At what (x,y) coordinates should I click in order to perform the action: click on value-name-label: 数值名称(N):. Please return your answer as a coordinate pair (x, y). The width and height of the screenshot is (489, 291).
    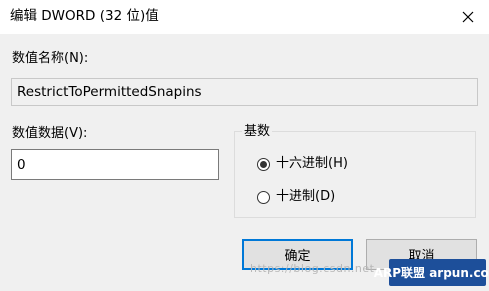
    Looking at the image, I should click on (50, 58).